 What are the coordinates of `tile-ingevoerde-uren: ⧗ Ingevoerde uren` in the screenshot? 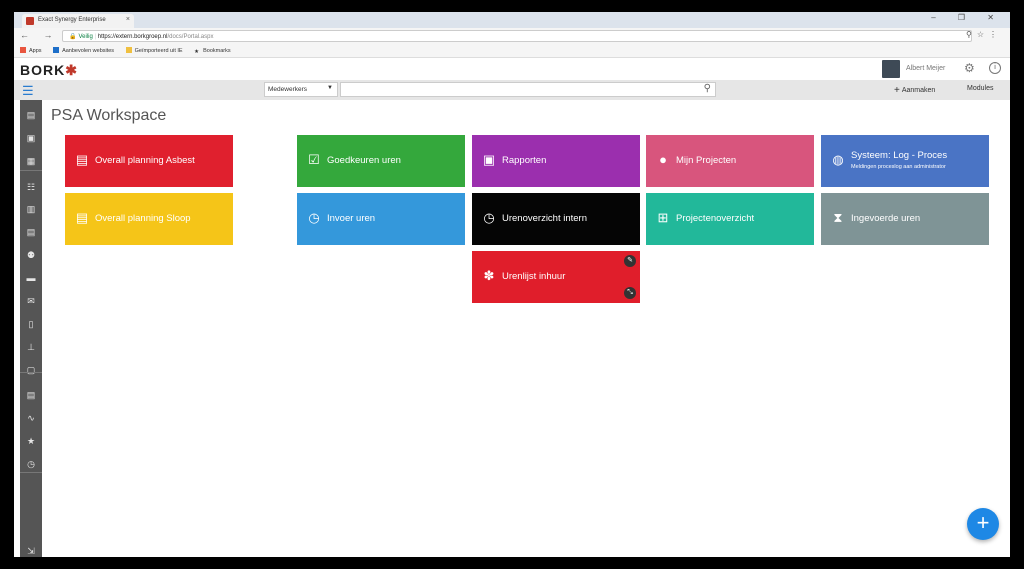 It's located at (905, 219).